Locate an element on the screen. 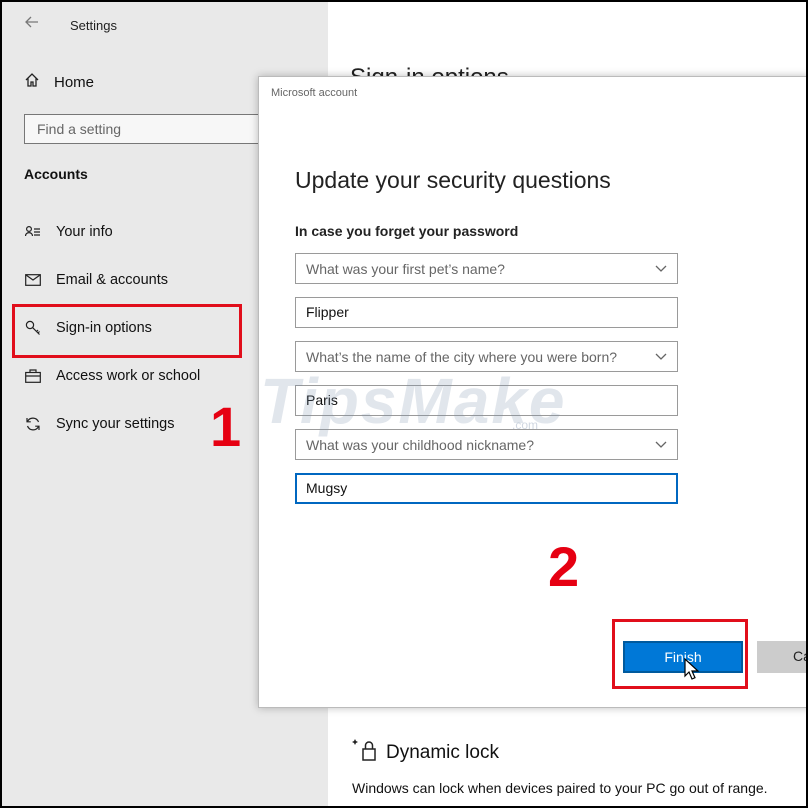 Image resolution: width=808 pixels, height=808 pixels. dialog-title: Update your security questions is located at coordinates (453, 180).